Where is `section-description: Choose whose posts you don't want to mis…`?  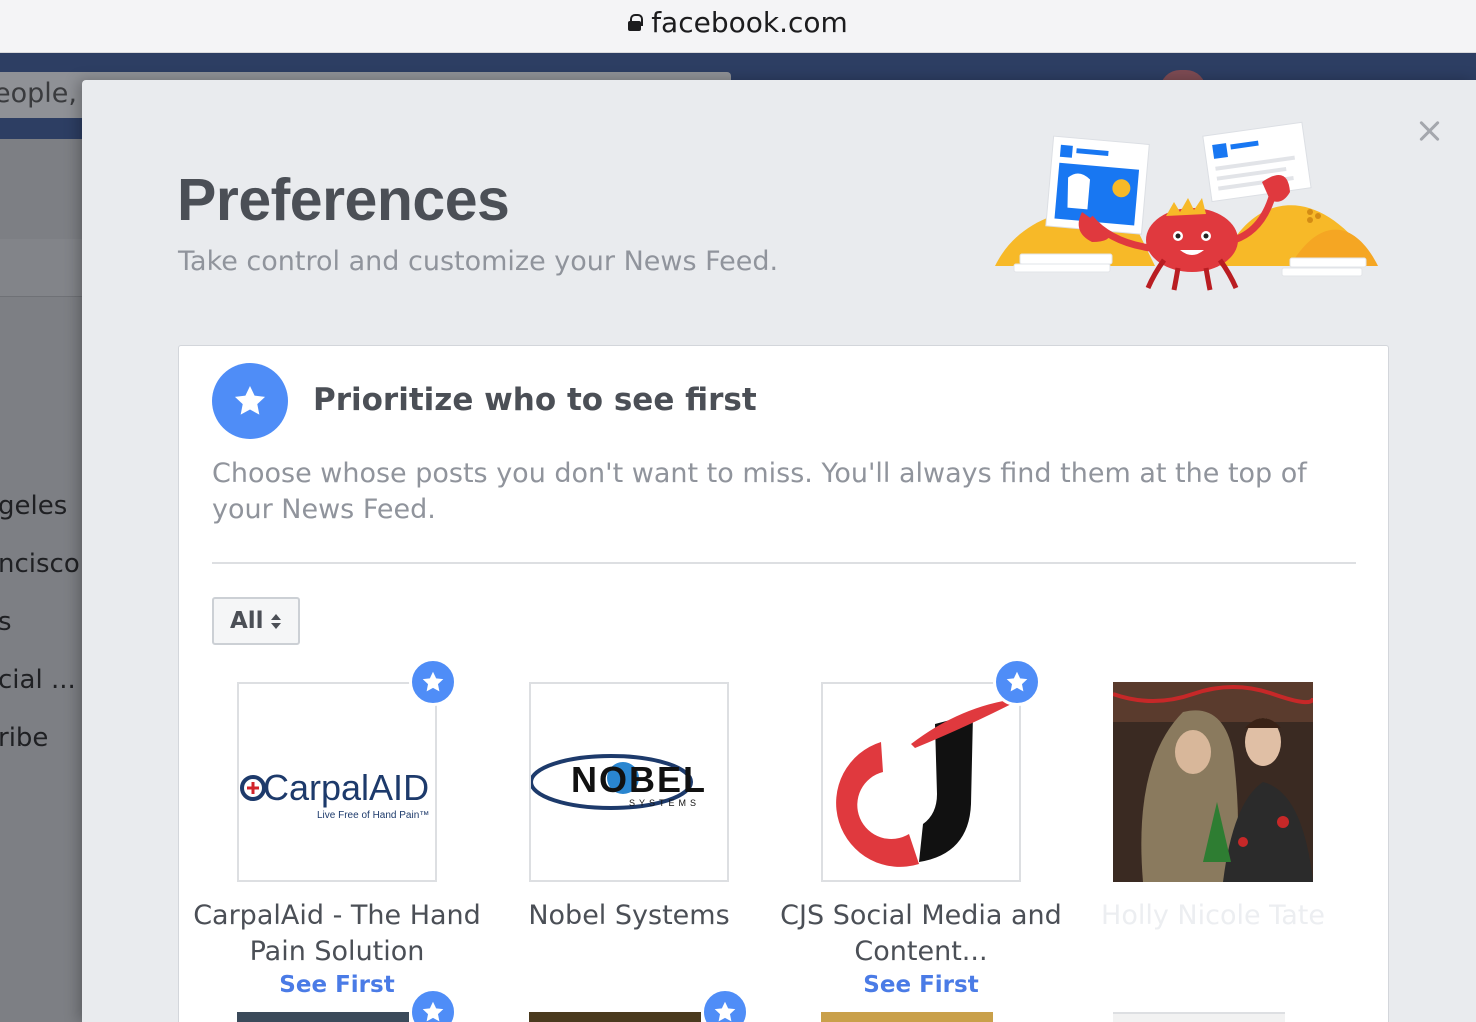
section-description: Choose whose posts you don't want to mis… is located at coordinates (759, 491).